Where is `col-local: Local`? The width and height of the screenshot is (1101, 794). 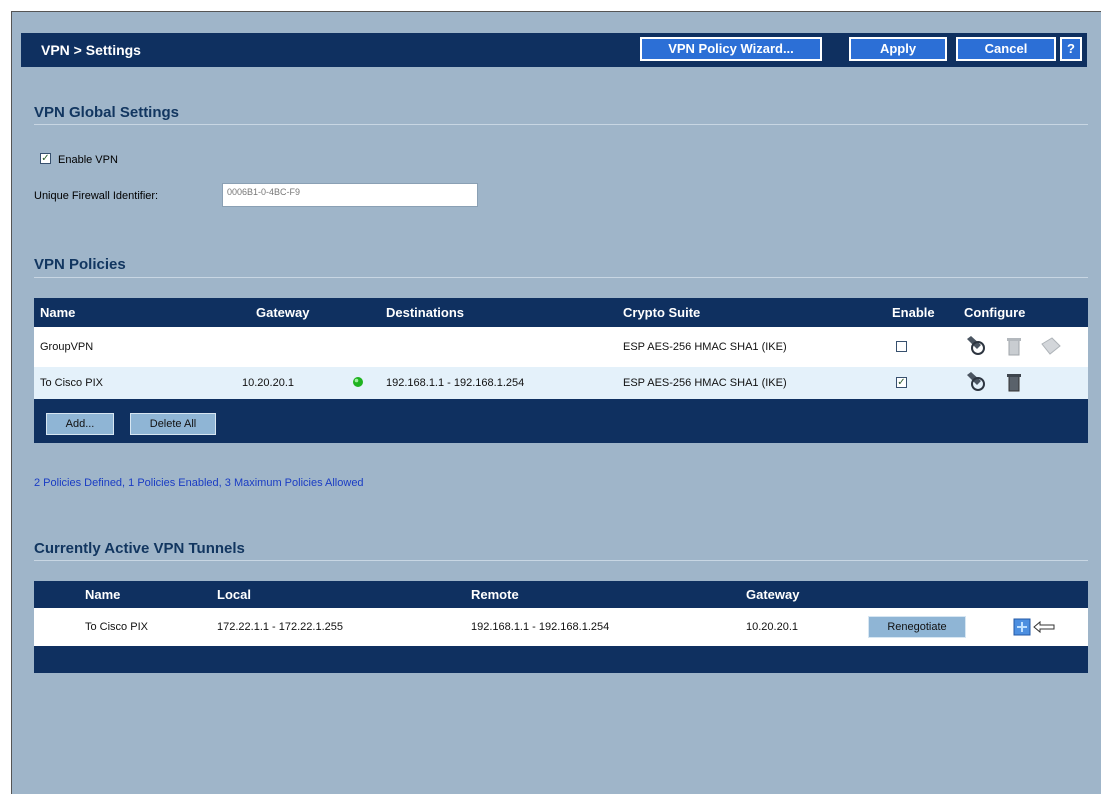 col-local: Local is located at coordinates (234, 594).